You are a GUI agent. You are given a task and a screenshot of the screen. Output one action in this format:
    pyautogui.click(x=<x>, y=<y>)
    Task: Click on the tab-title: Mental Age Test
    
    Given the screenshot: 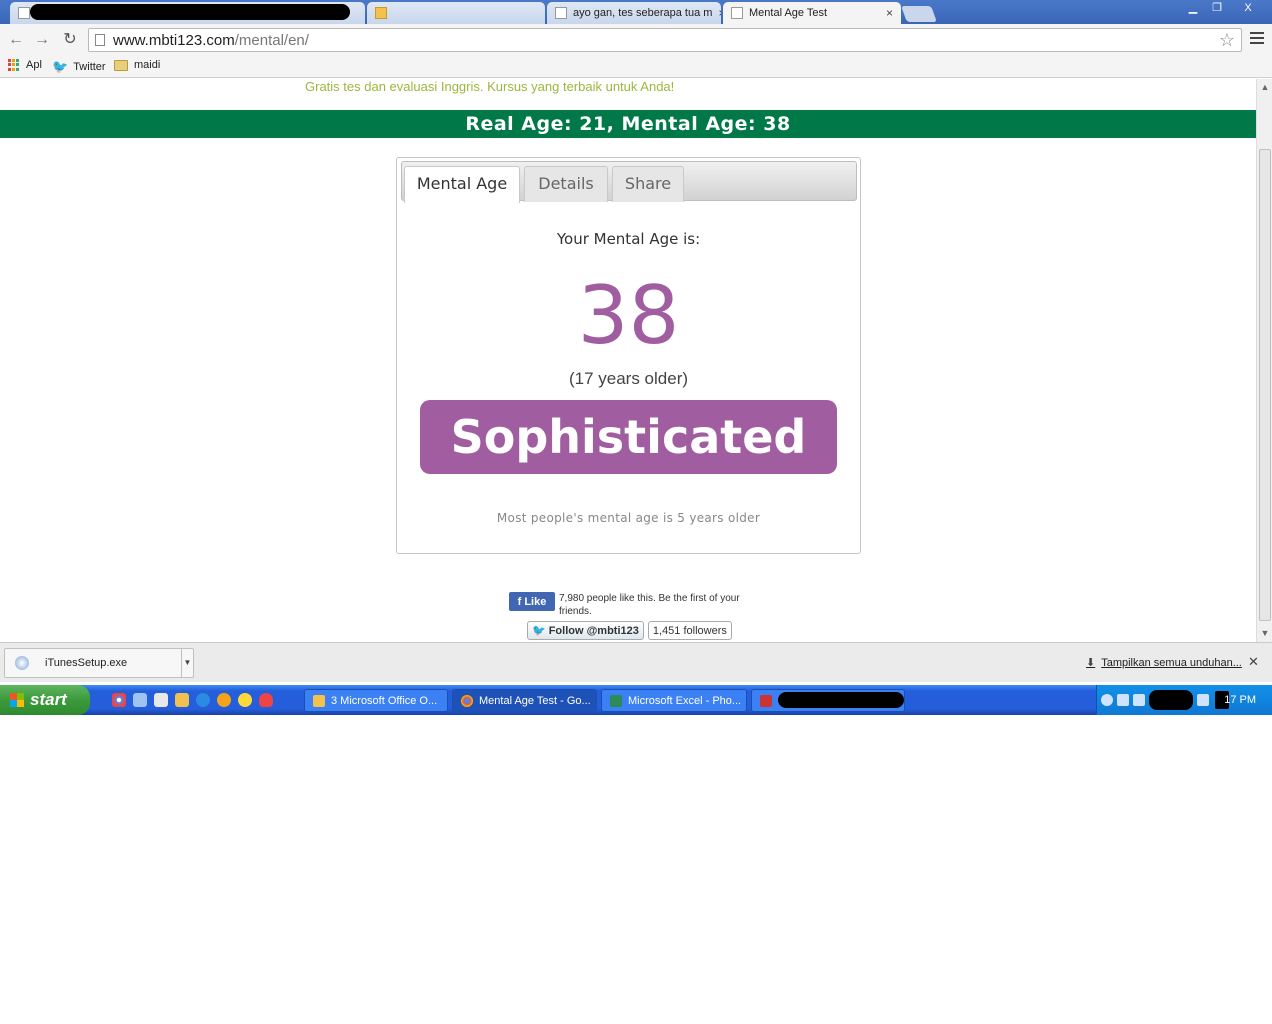 What is the action you would take?
    pyautogui.click(x=788, y=13)
    